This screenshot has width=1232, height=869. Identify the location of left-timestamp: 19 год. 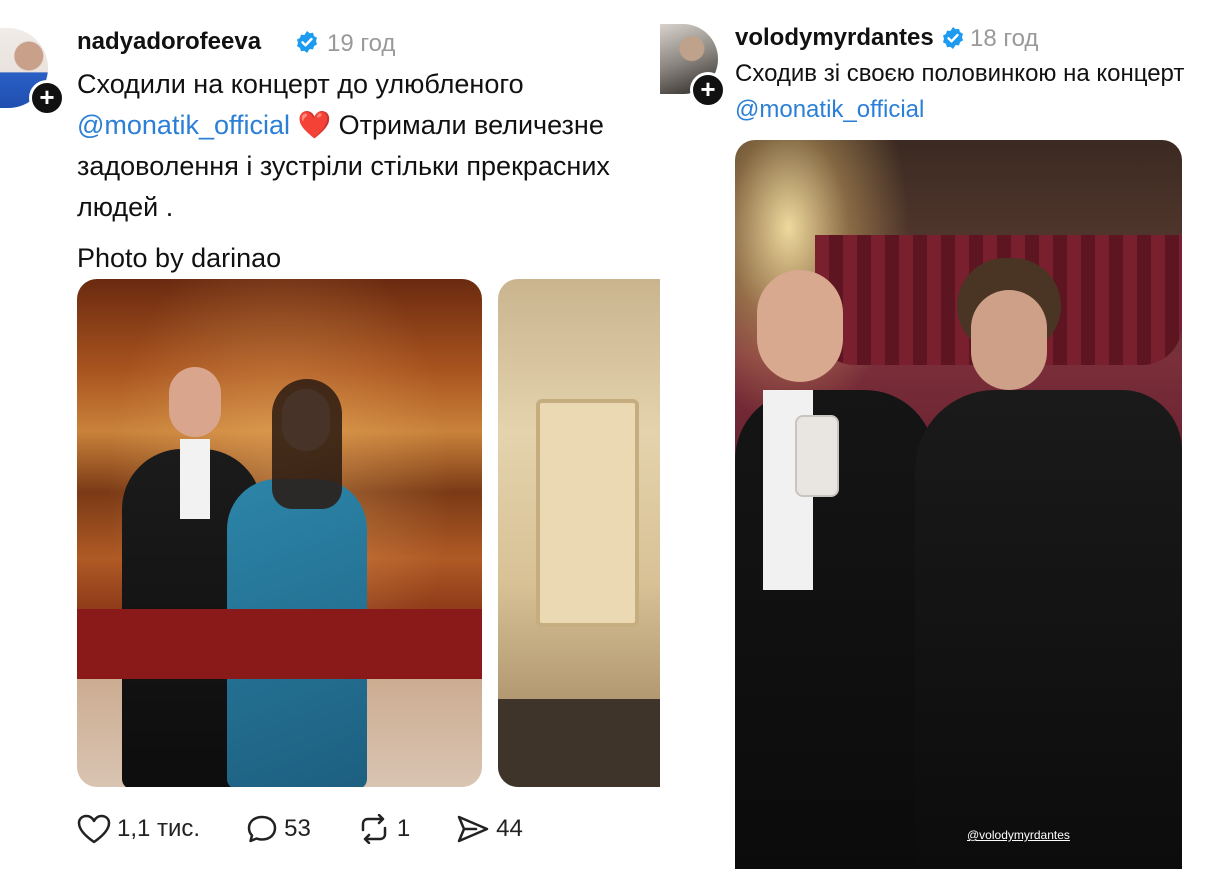
(361, 43).